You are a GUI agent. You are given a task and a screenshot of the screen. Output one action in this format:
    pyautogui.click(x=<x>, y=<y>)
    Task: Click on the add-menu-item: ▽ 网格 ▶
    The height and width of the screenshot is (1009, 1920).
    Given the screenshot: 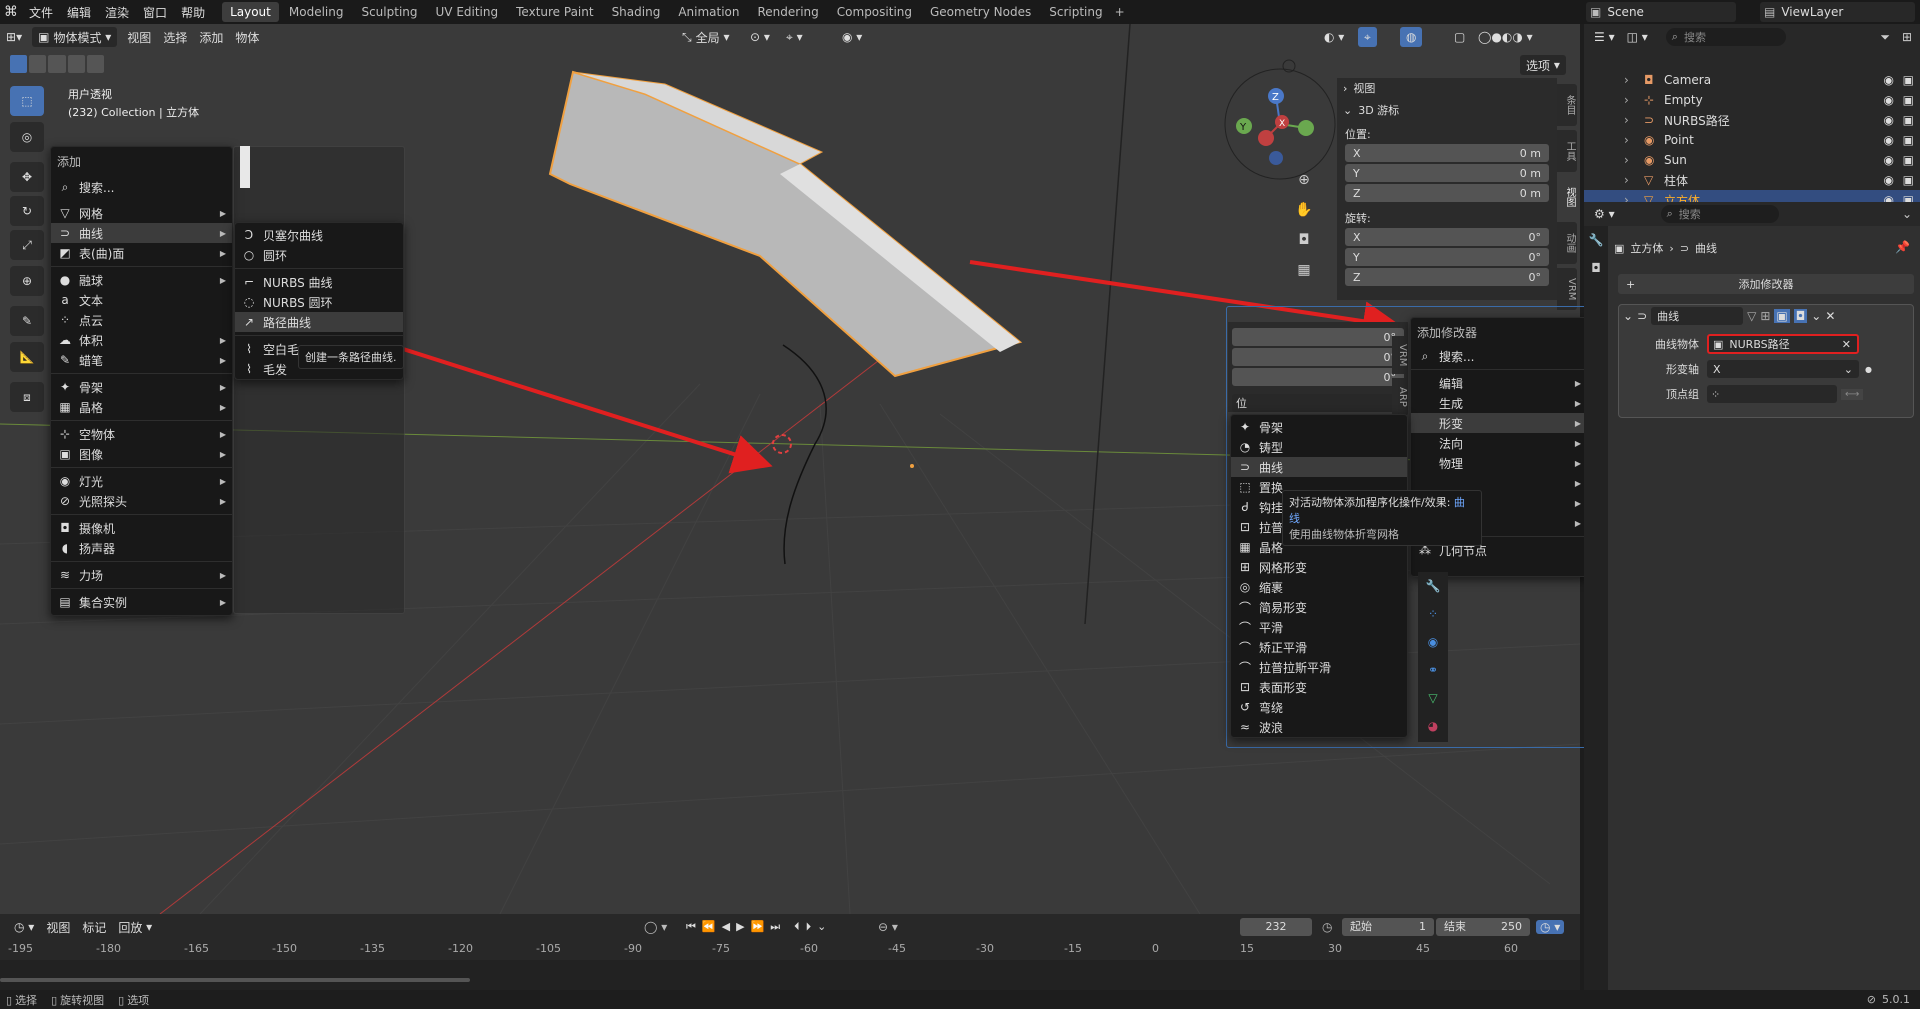 What is the action you would take?
    pyautogui.click(x=141, y=213)
    